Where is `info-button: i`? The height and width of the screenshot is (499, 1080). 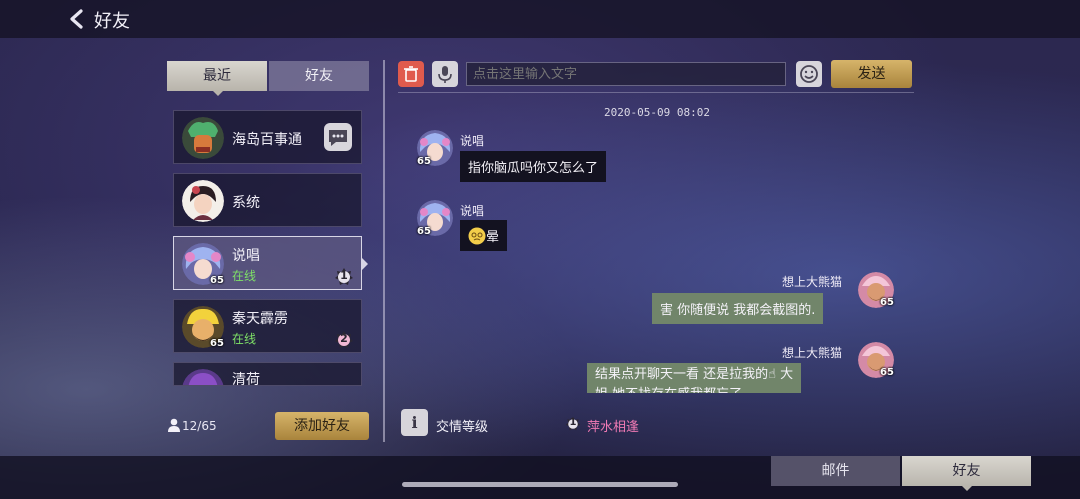 info-button: i is located at coordinates (414, 422).